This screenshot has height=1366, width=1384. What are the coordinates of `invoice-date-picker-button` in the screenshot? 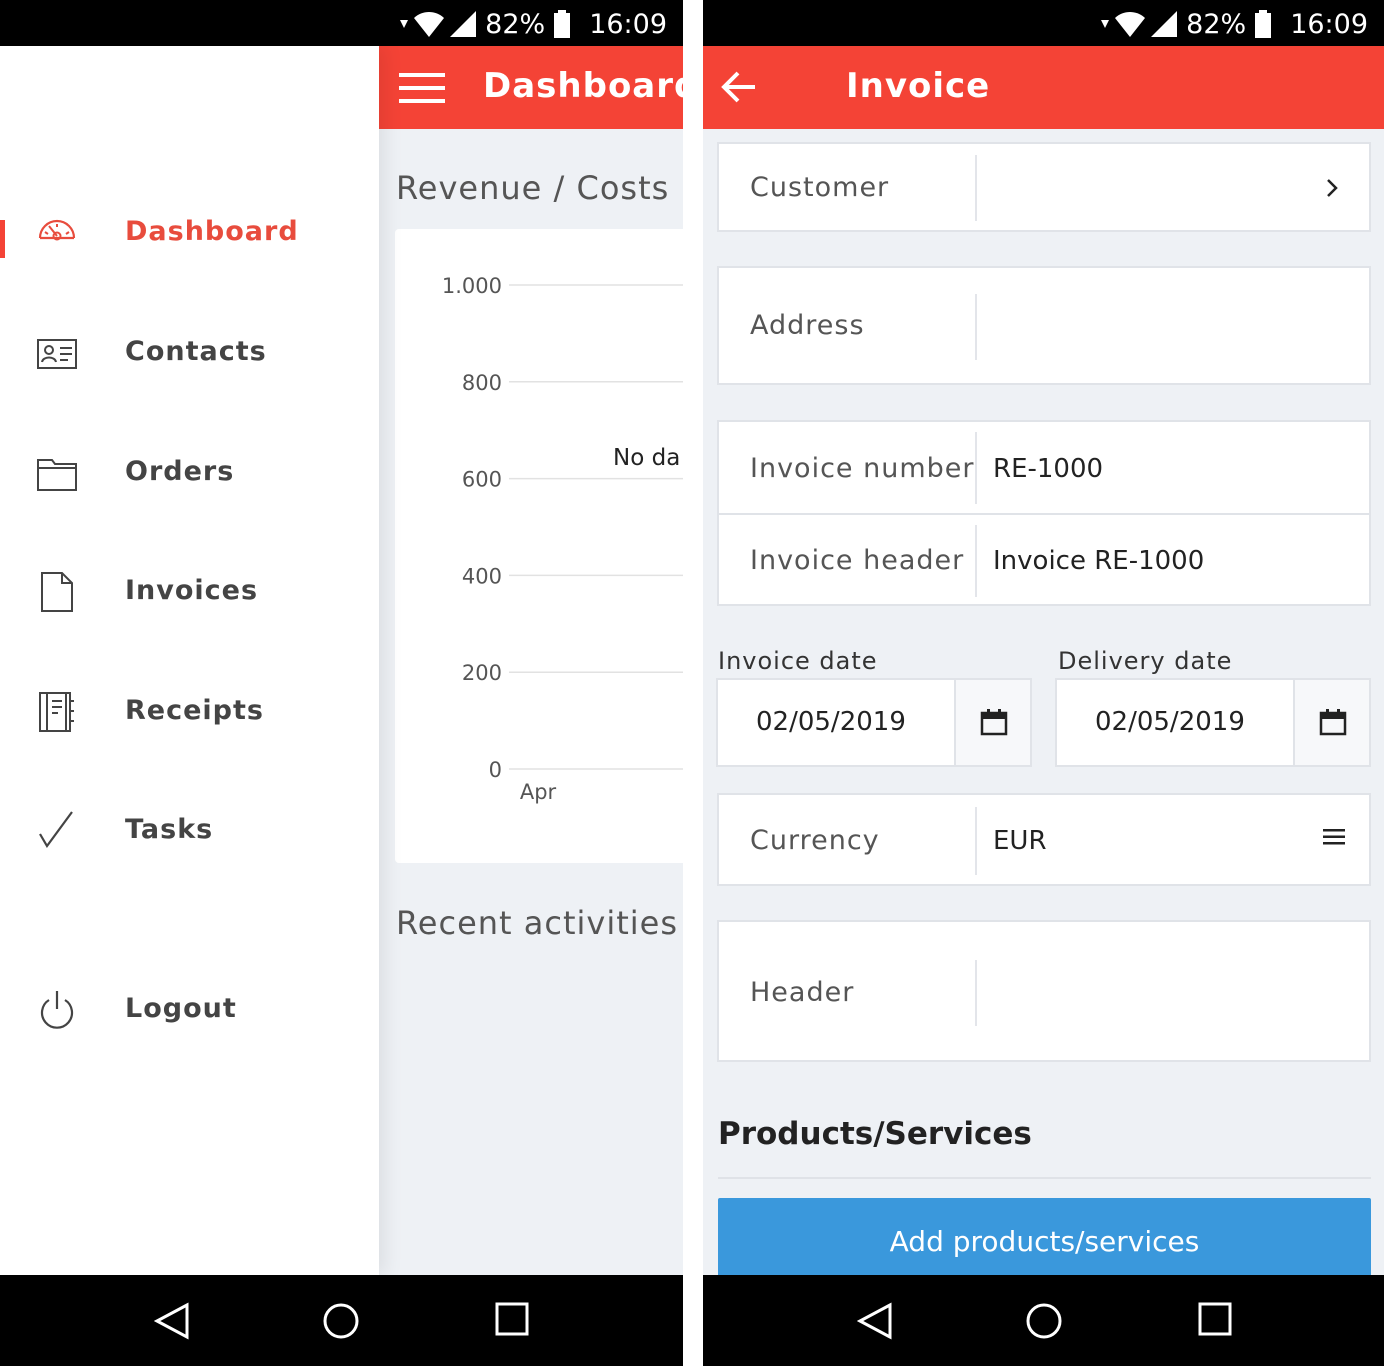 It's located at (992, 722).